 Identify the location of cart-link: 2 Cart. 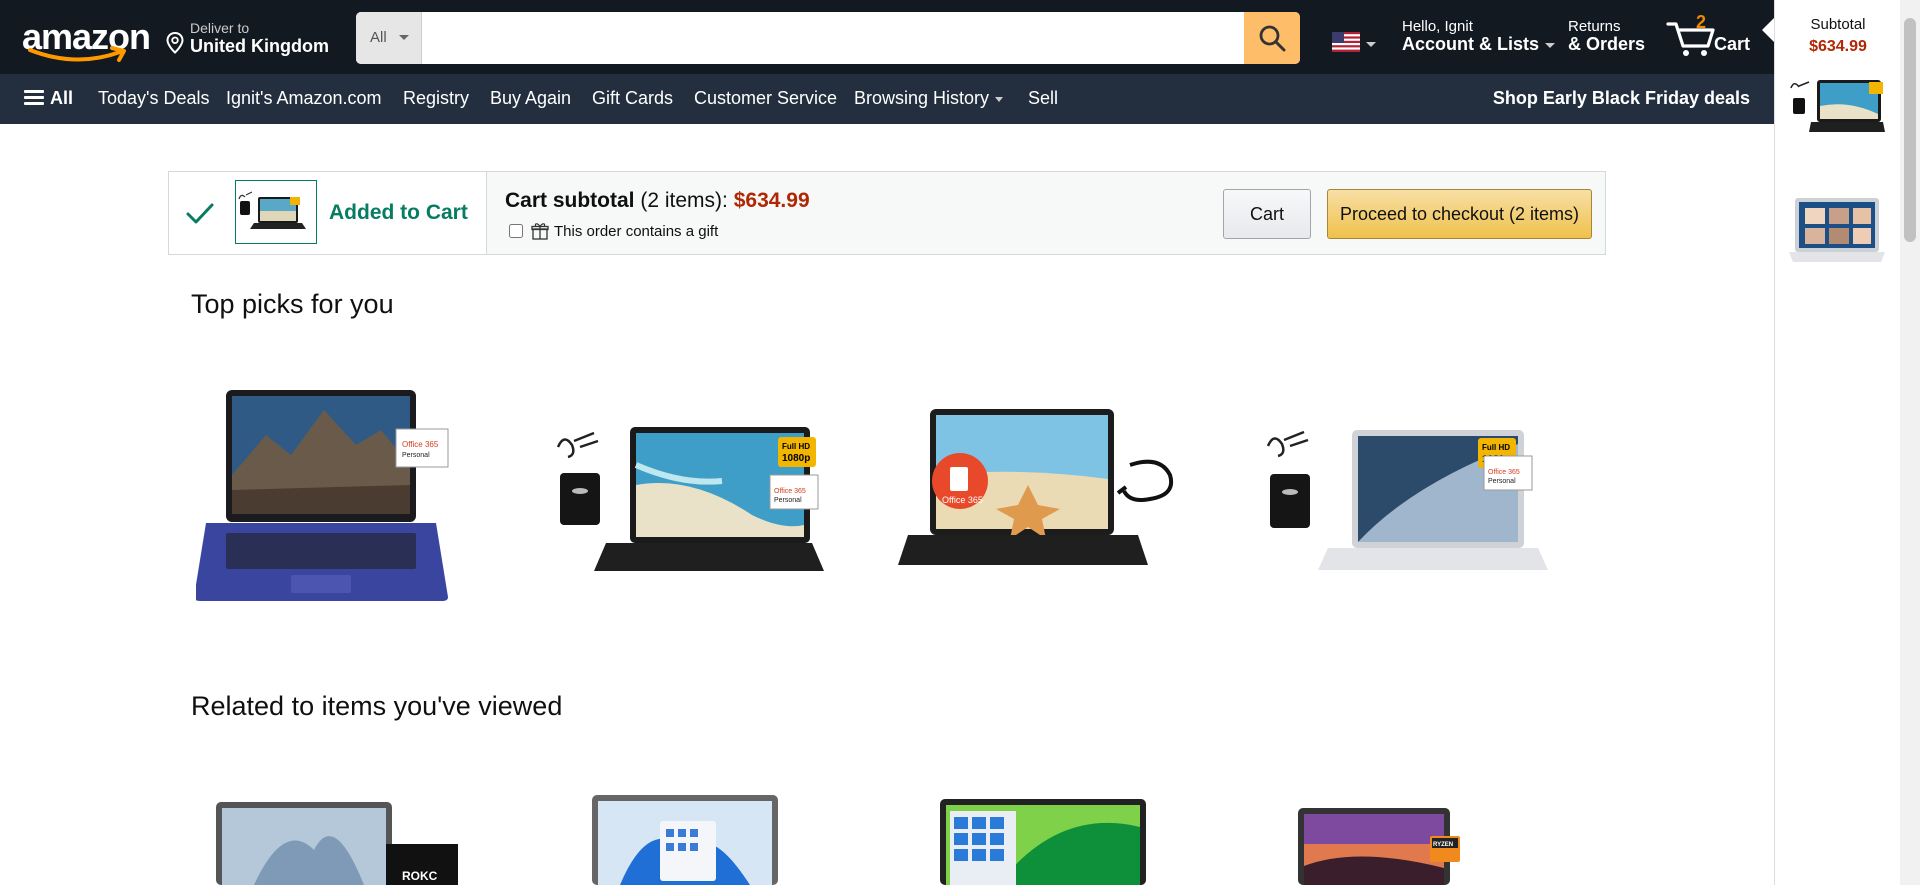
(1708, 35).